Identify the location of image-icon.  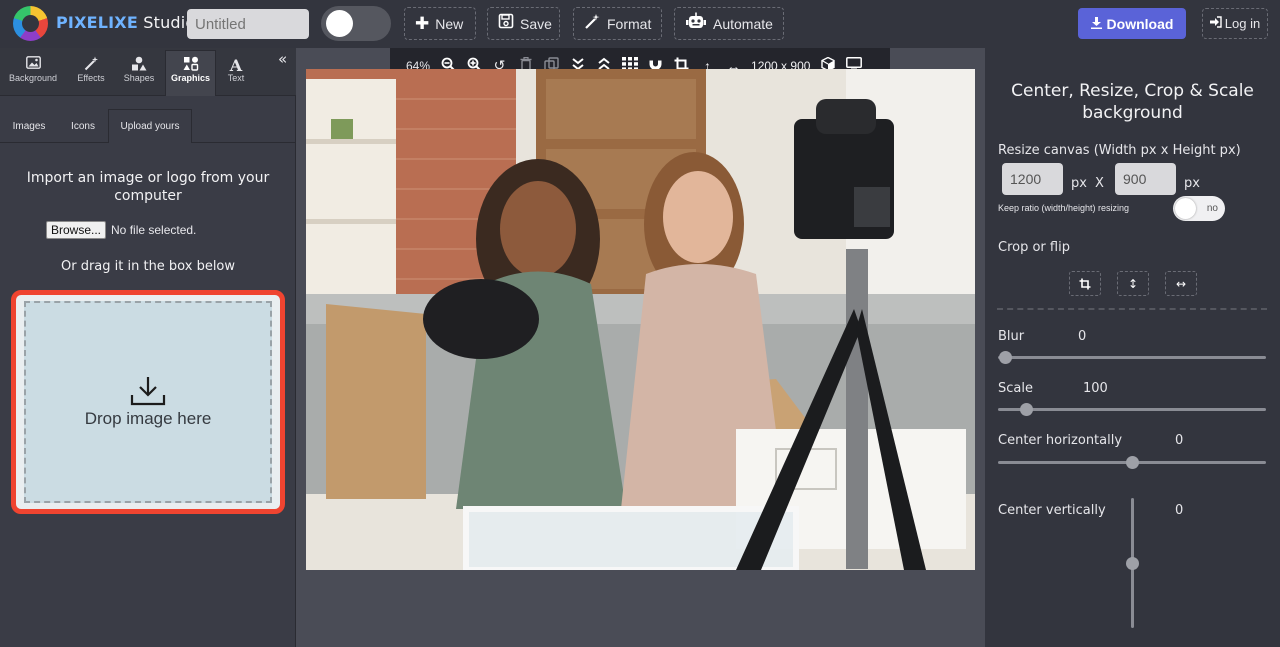
(33, 64).